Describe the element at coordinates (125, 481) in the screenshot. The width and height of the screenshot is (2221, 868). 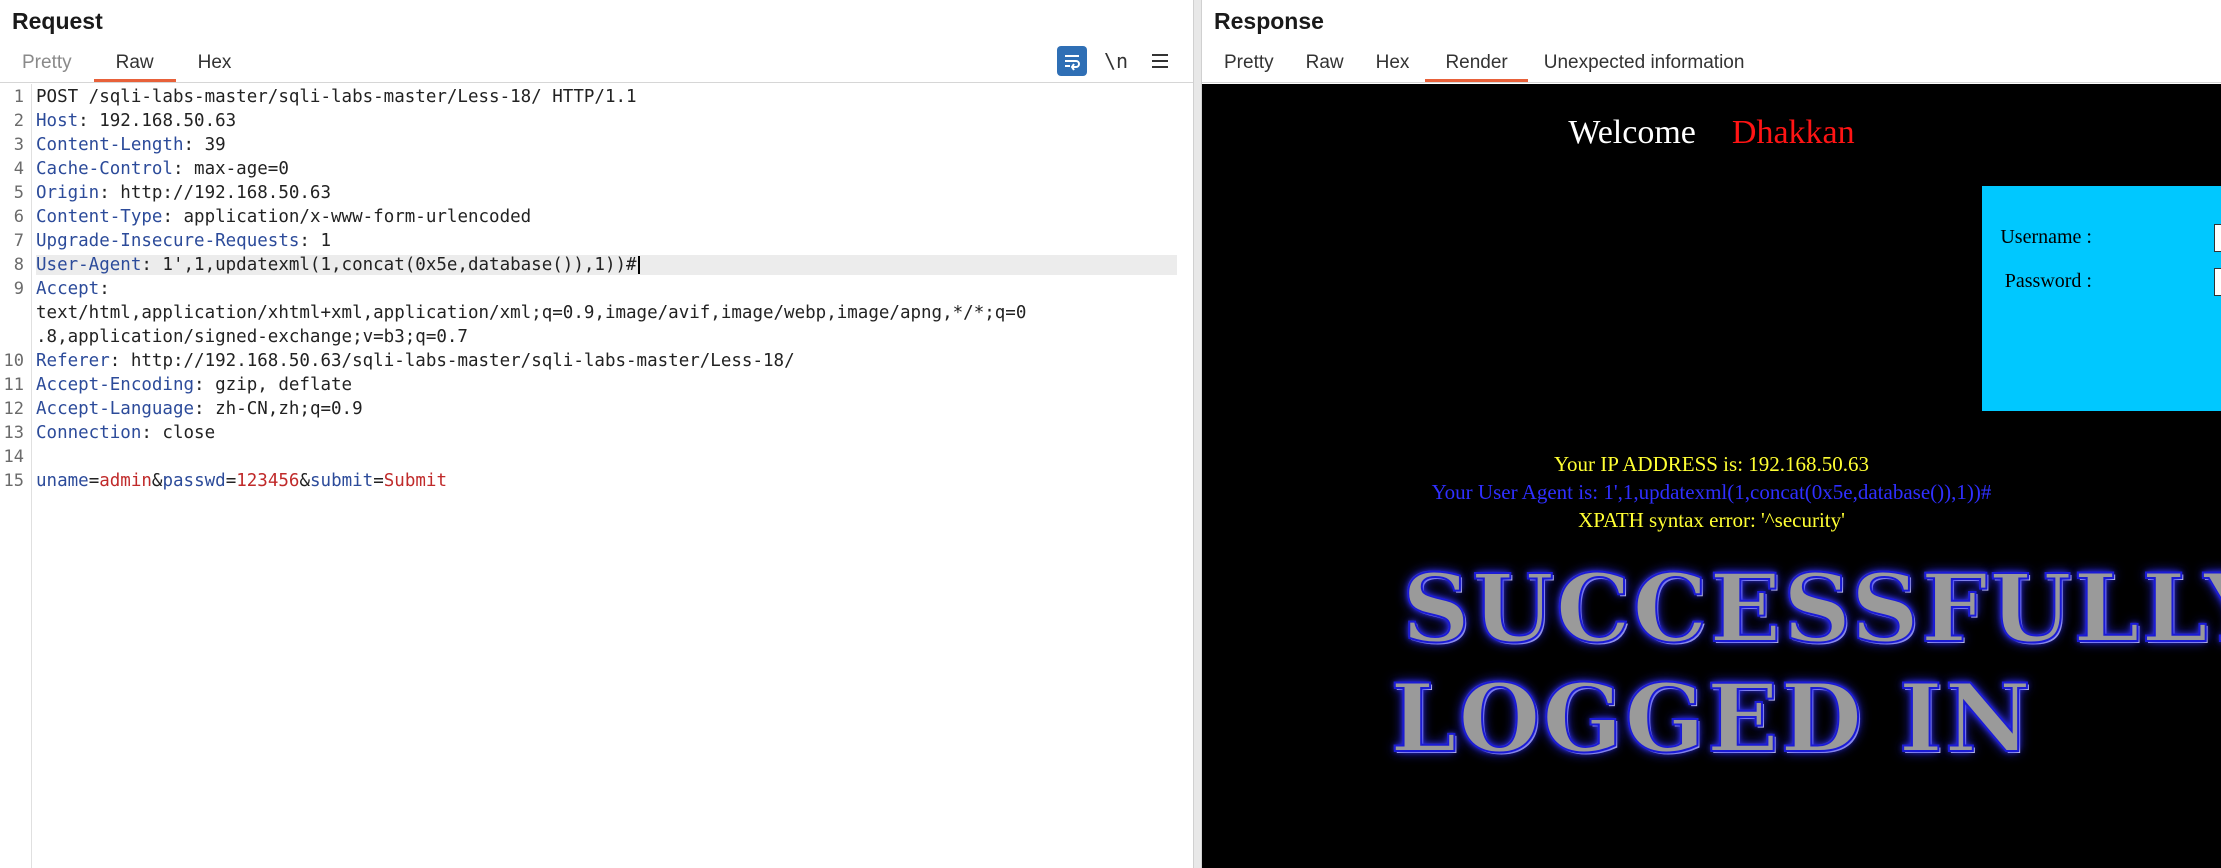
I see `param-value: admin` at that location.